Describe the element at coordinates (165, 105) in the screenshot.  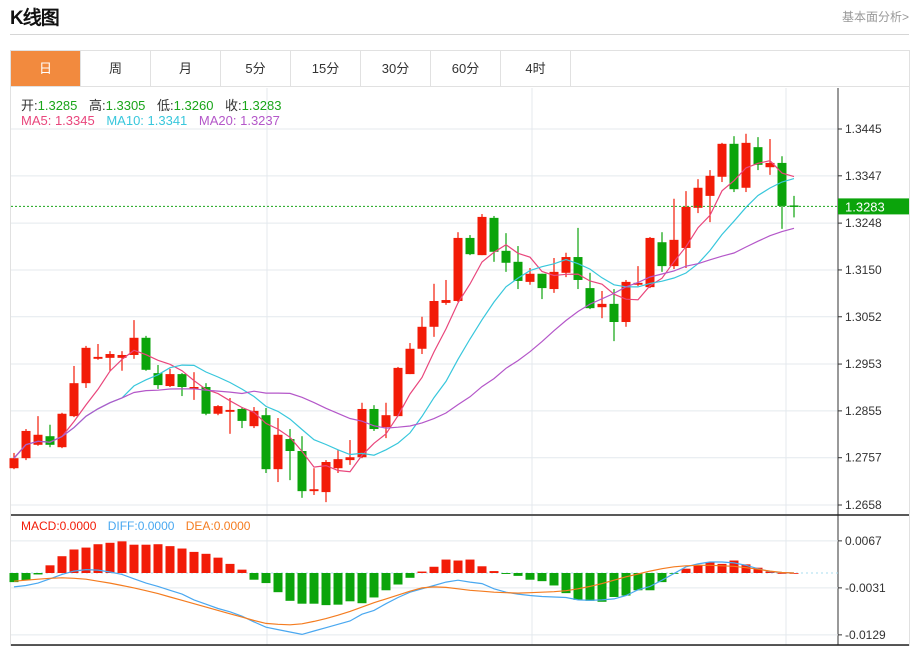
I see `low-label: 低:` at that location.